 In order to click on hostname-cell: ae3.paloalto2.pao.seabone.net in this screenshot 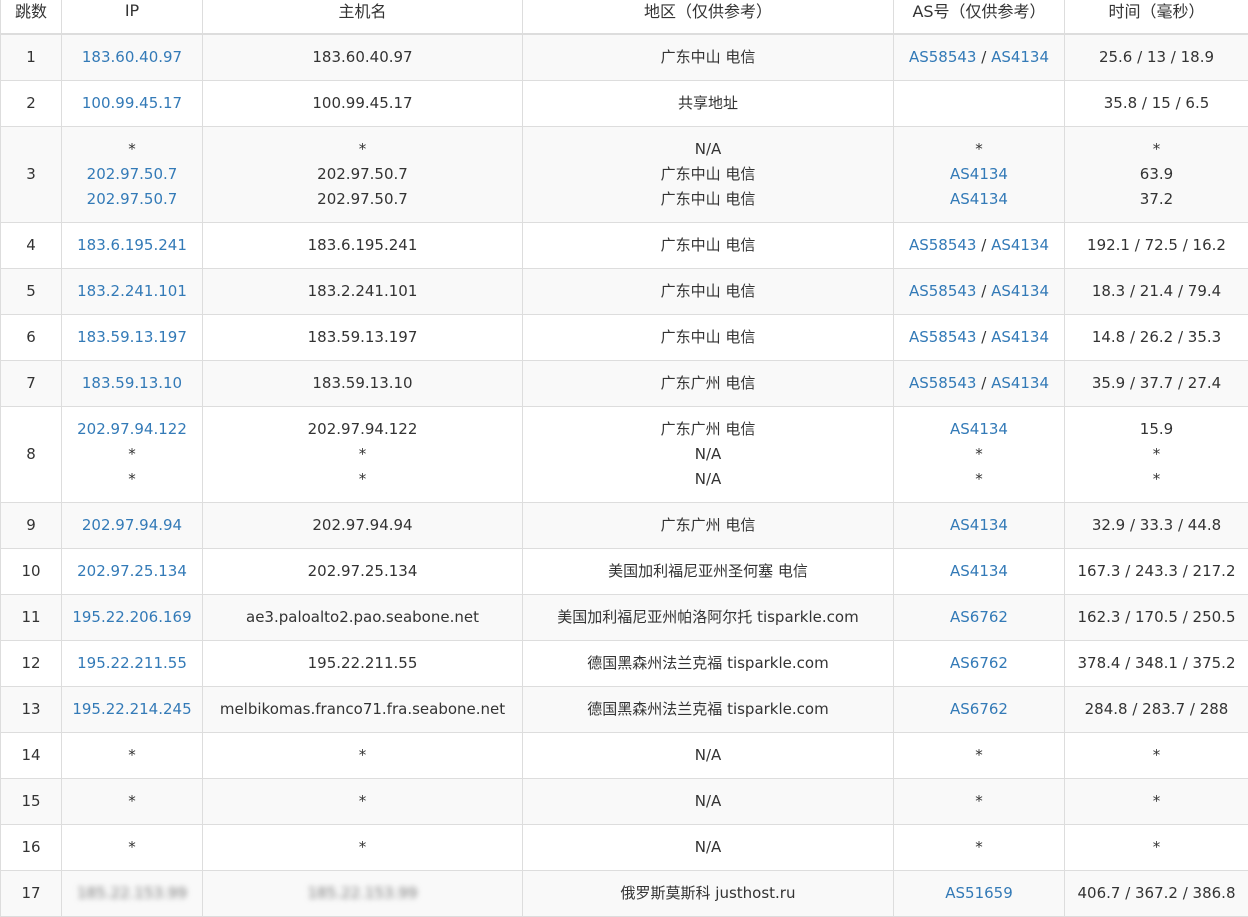, I will do `click(363, 618)`.